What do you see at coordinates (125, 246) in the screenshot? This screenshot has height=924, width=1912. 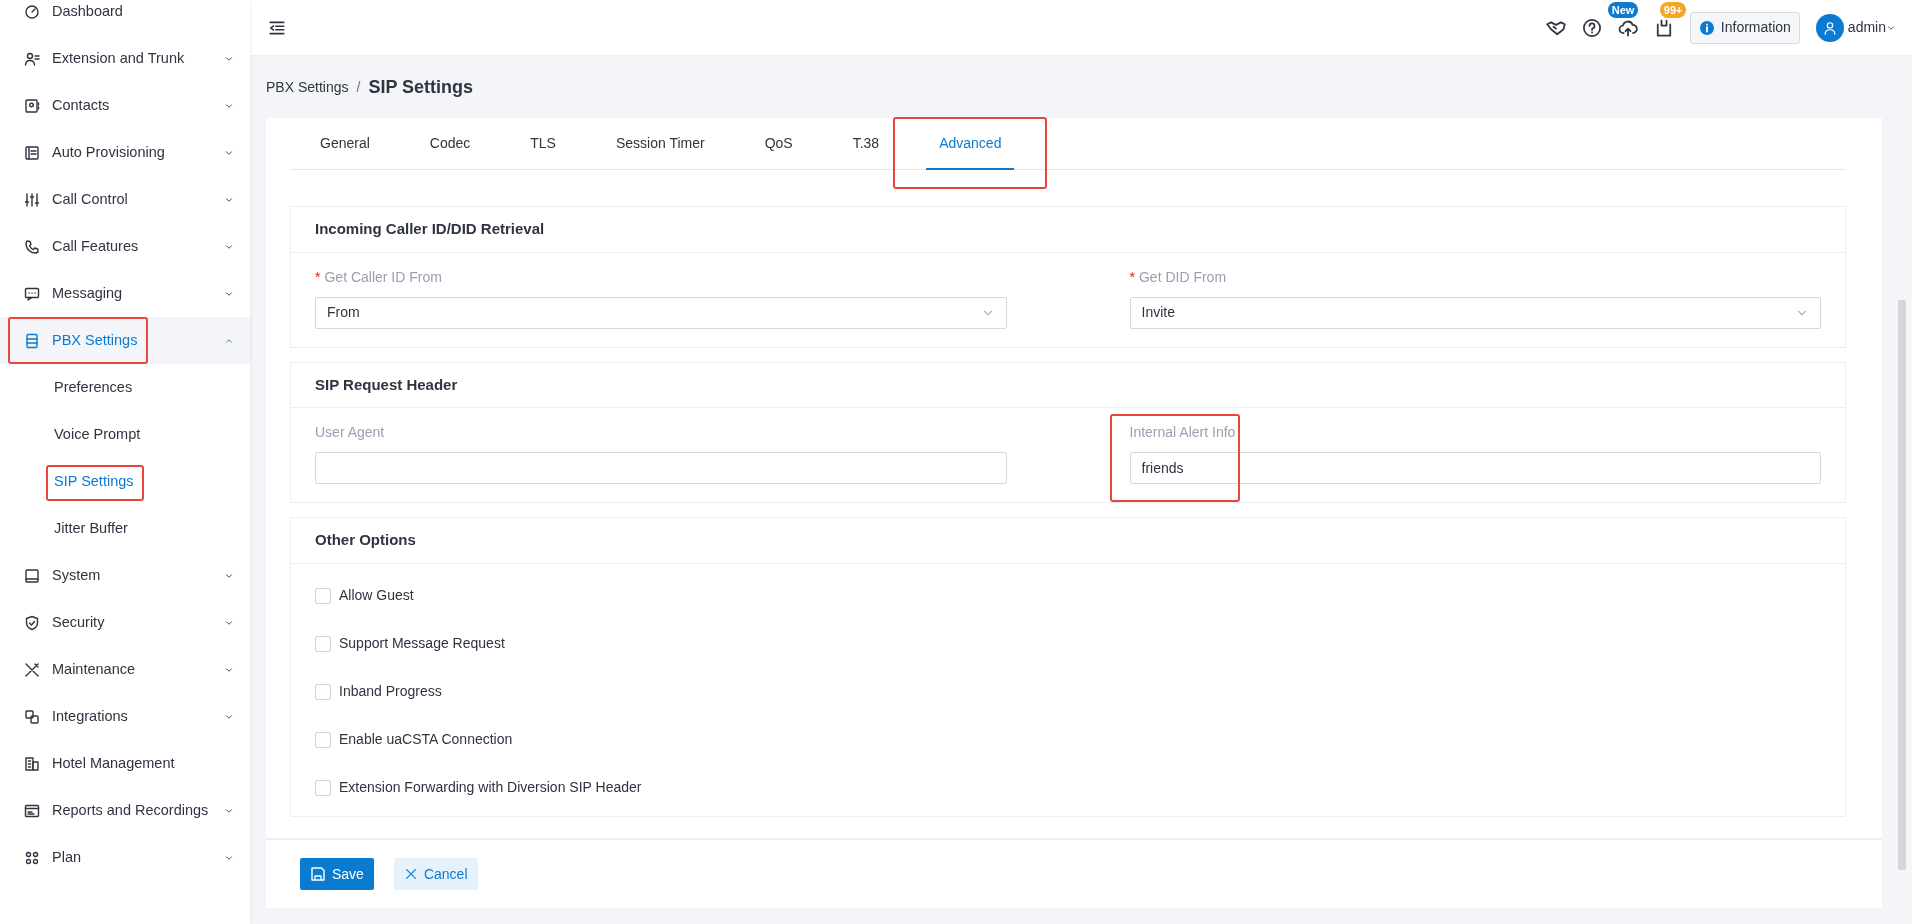 I see `sidebar-item: Call Features` at bounding box center [125, 246].